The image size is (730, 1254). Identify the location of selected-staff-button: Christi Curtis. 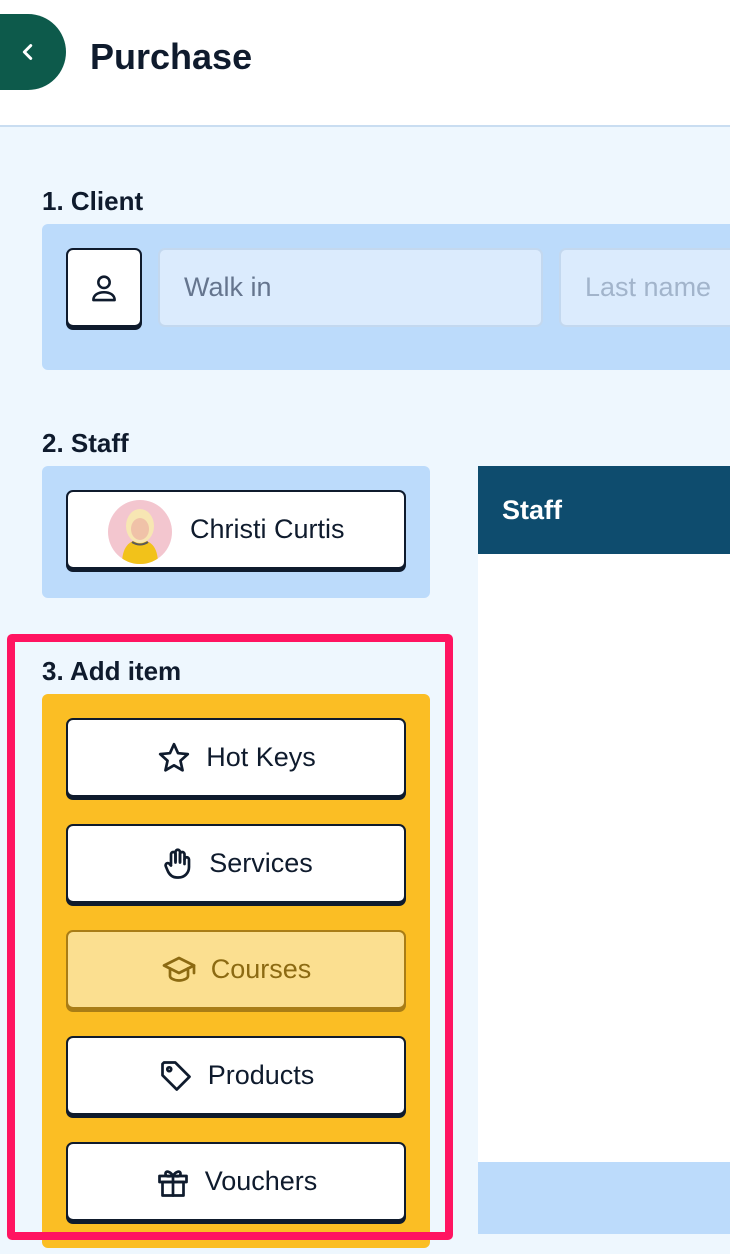
(236, 529).